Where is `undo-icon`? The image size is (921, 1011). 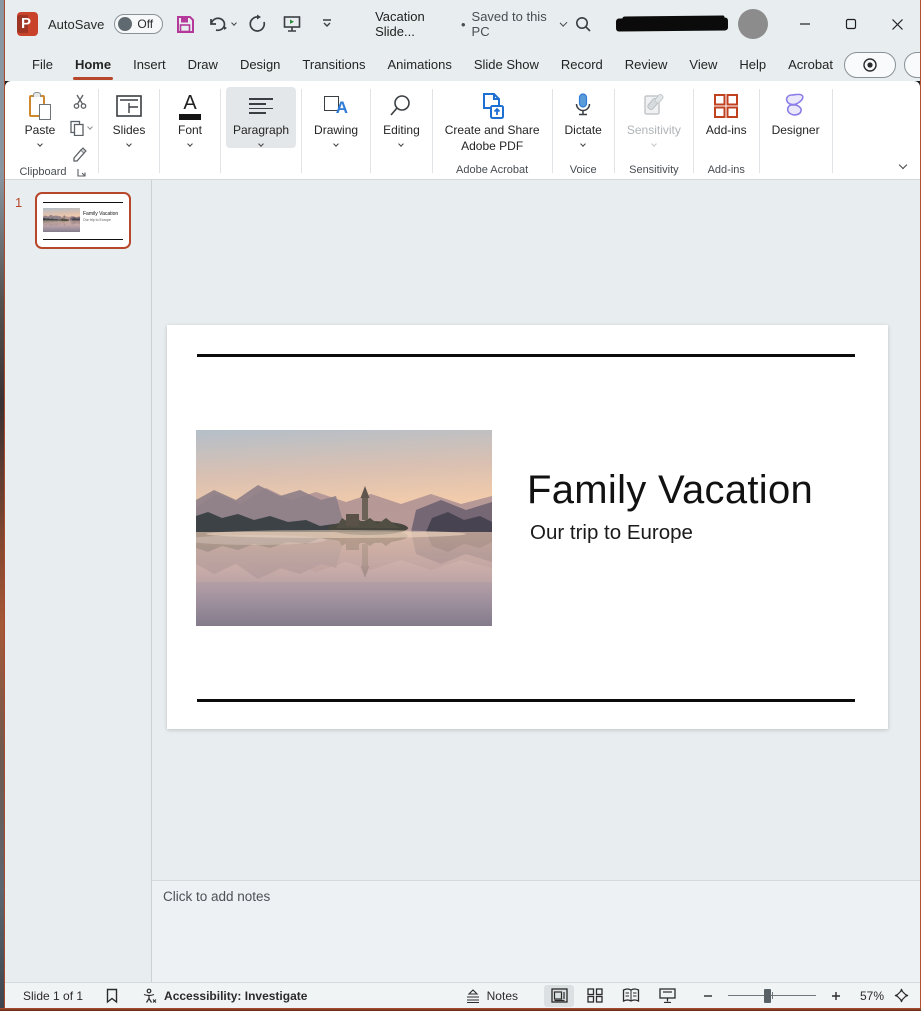 undo-icon is located at coordinates (218, 24).